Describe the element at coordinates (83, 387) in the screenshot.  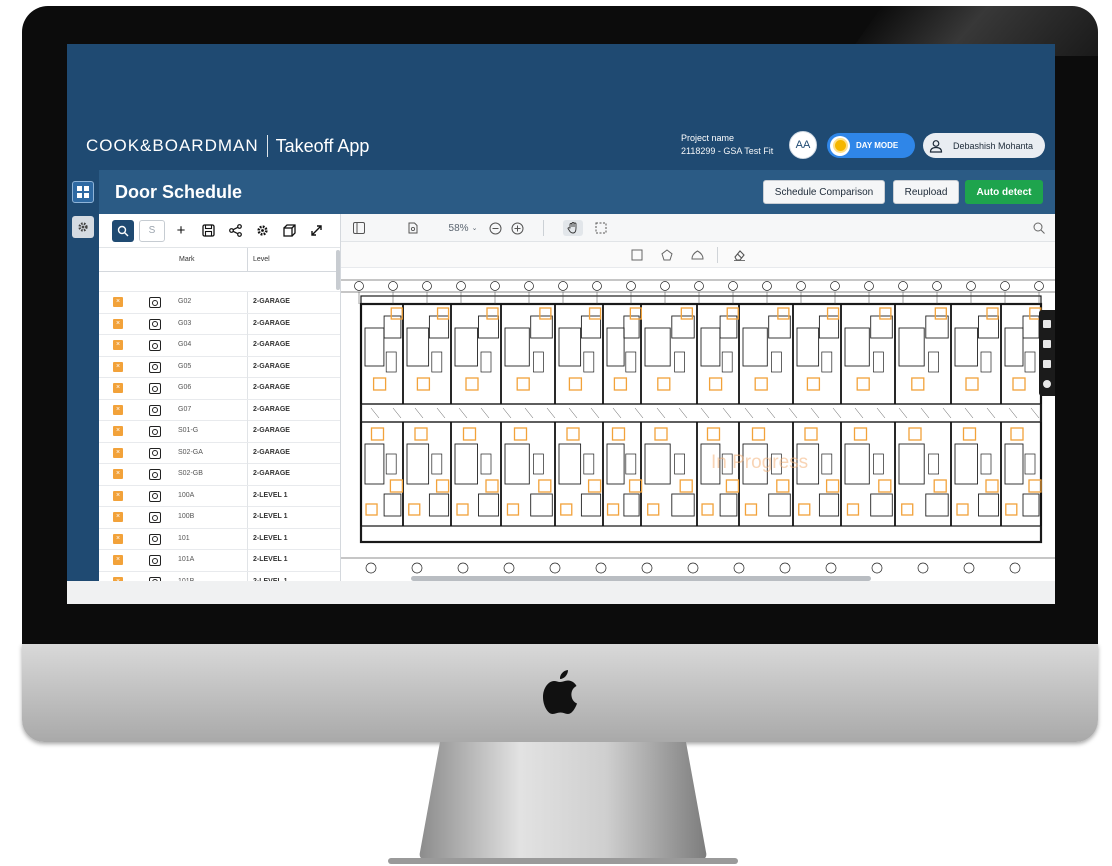
I see `left-rail` at that location.